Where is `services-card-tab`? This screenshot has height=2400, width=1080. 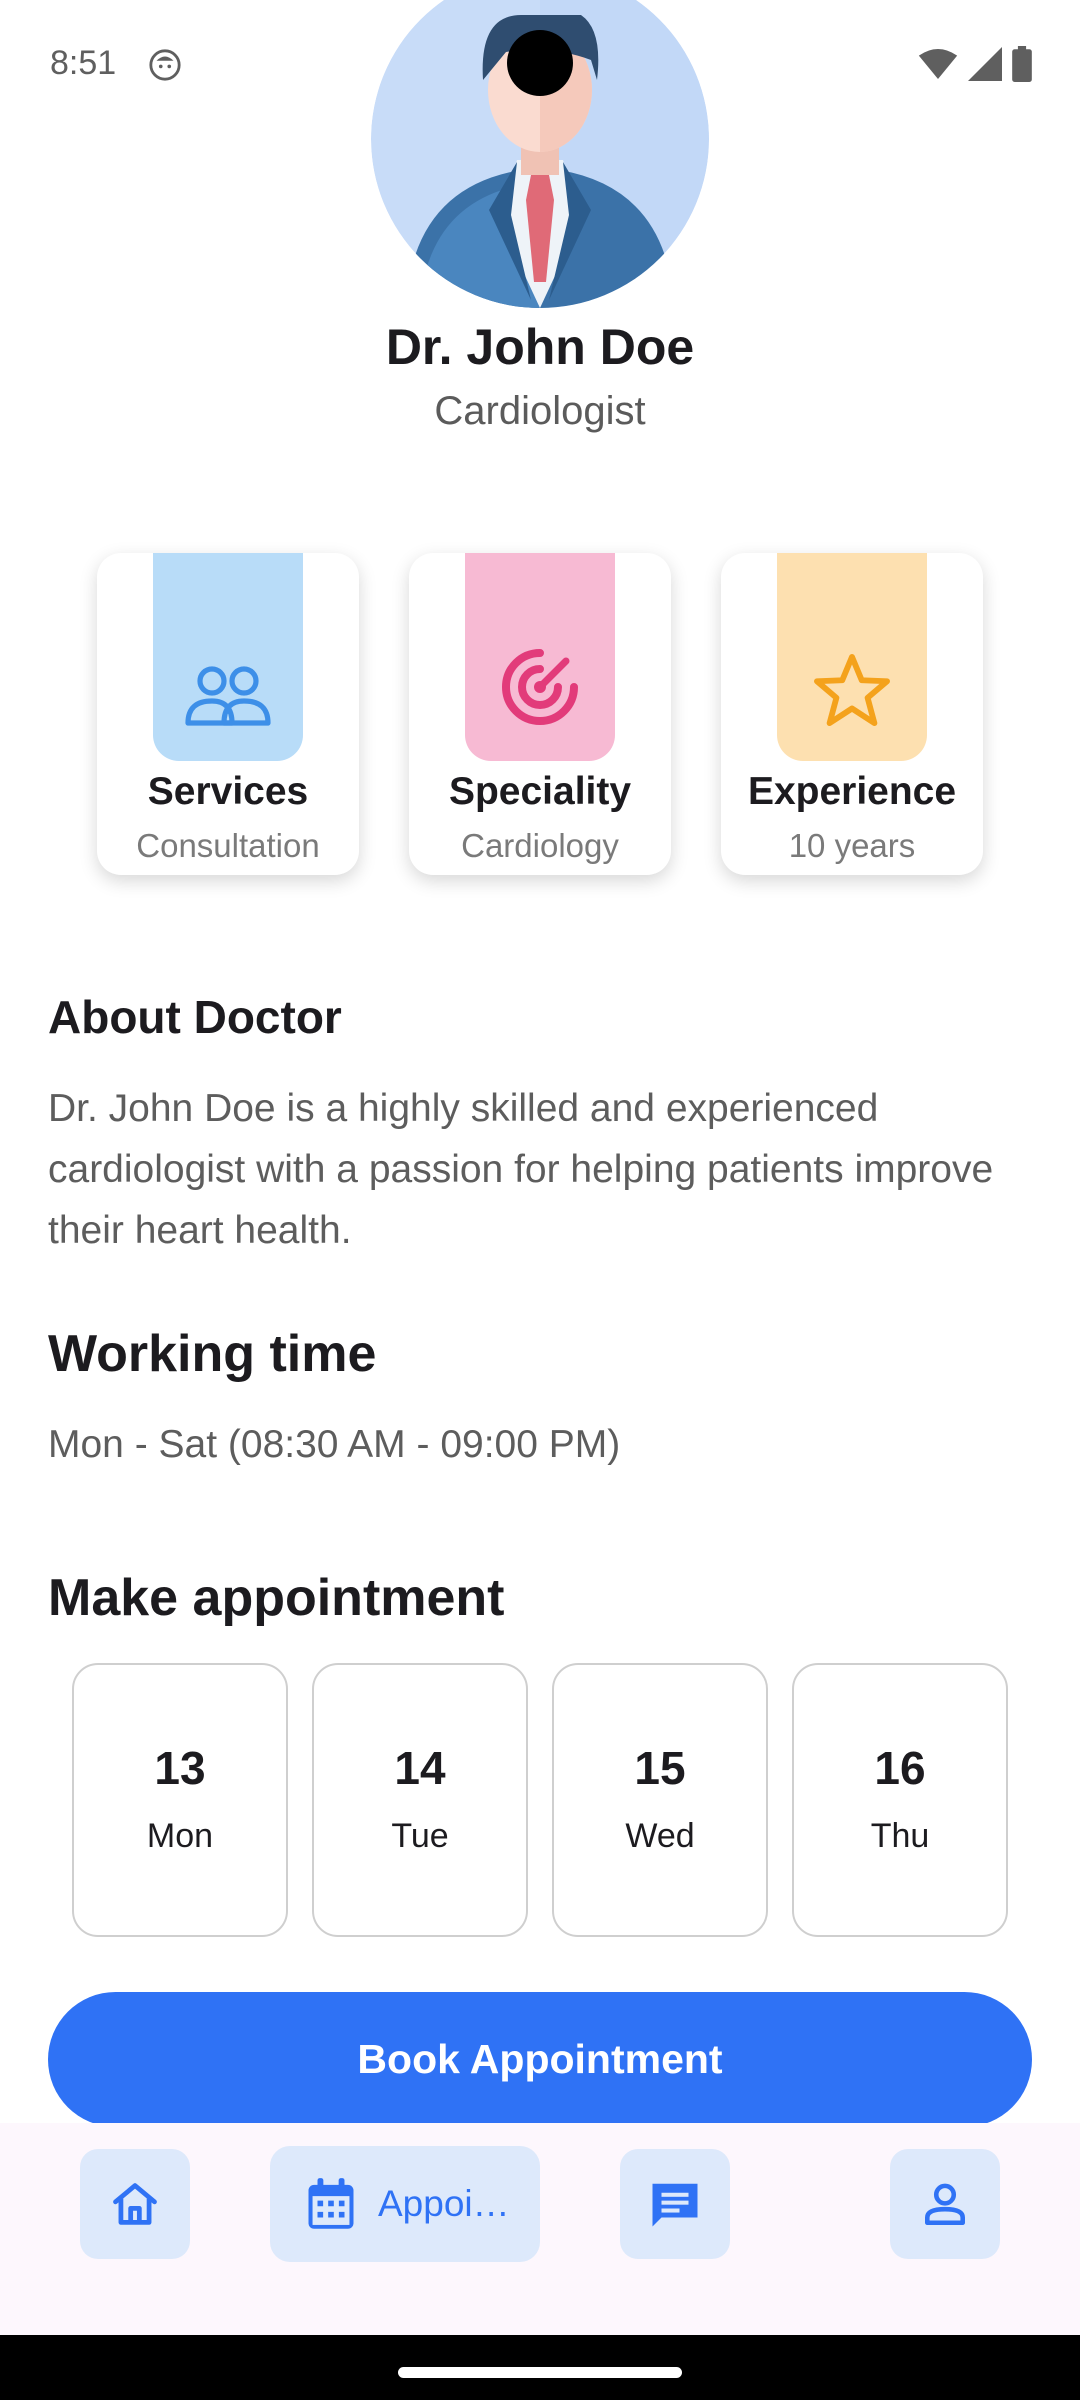
services-card-tab is located at coordinates (228, 657).